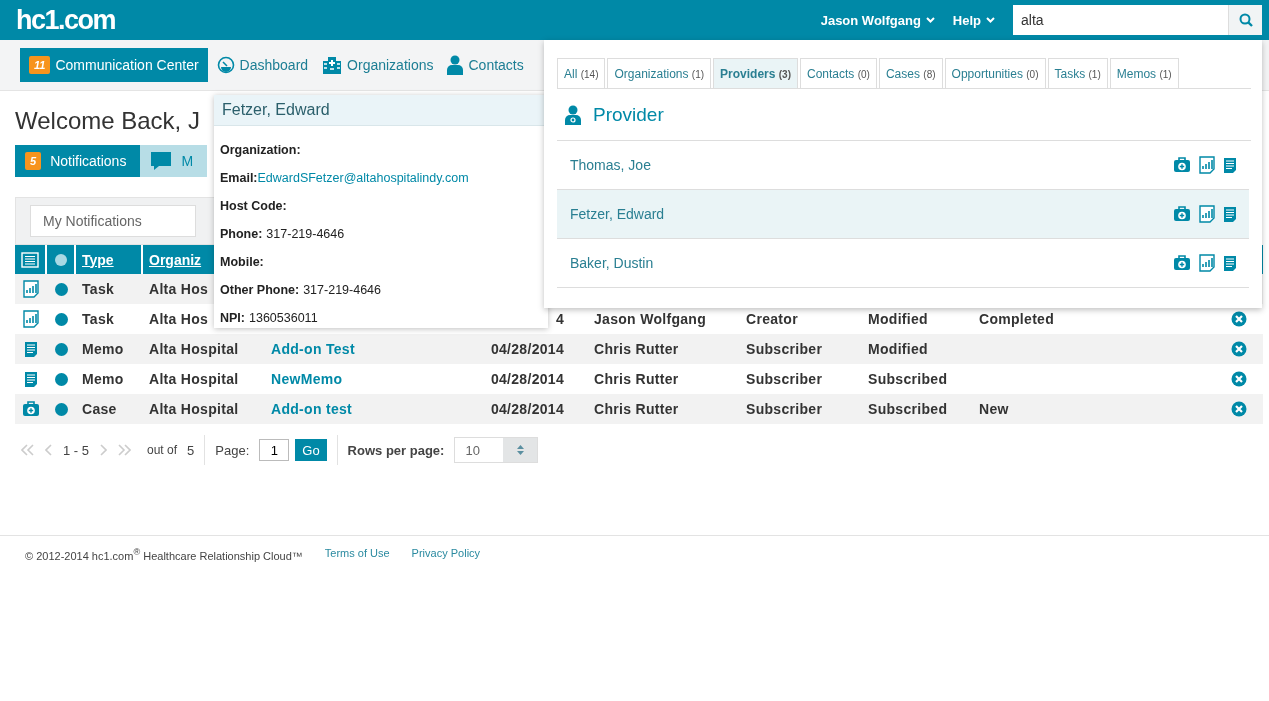 Image resolution: width=1269 pixels, height=701 pixels. What do you see at coordinates (378, 65) in the screenshot?
I see `nav-item: Organizations` at bounding box center [378, 65].